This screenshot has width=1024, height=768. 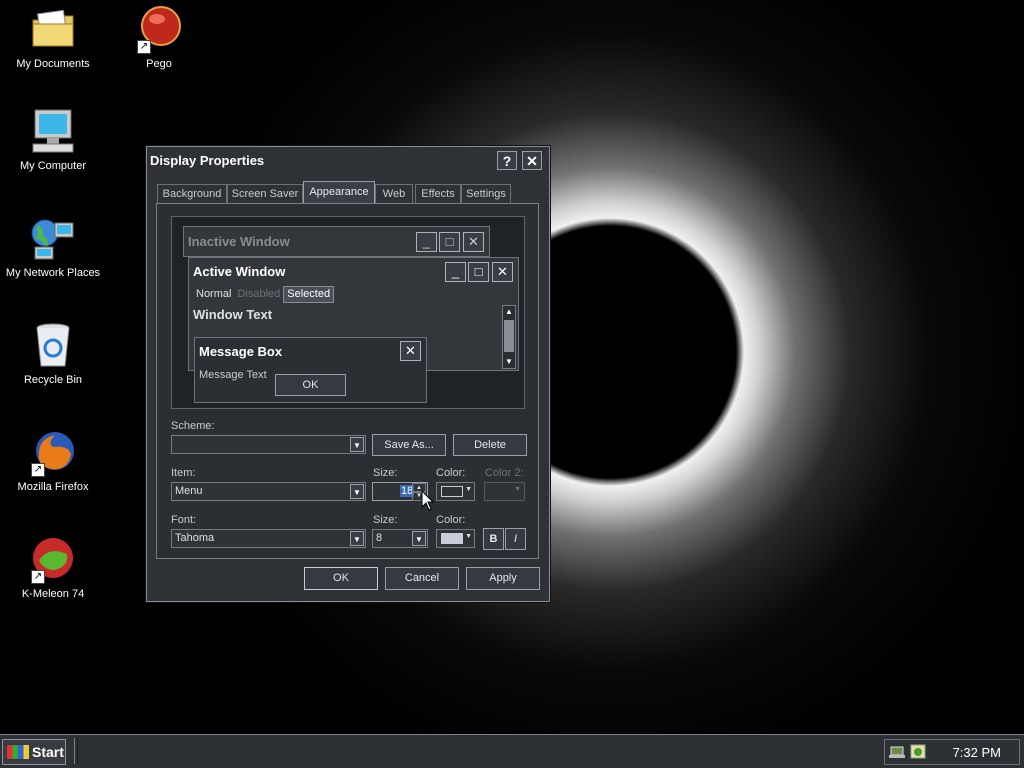 What do you see at coordinates (507, 160) in the screenshot?
I see `help-button: ?` at bounding box center [507, 160].